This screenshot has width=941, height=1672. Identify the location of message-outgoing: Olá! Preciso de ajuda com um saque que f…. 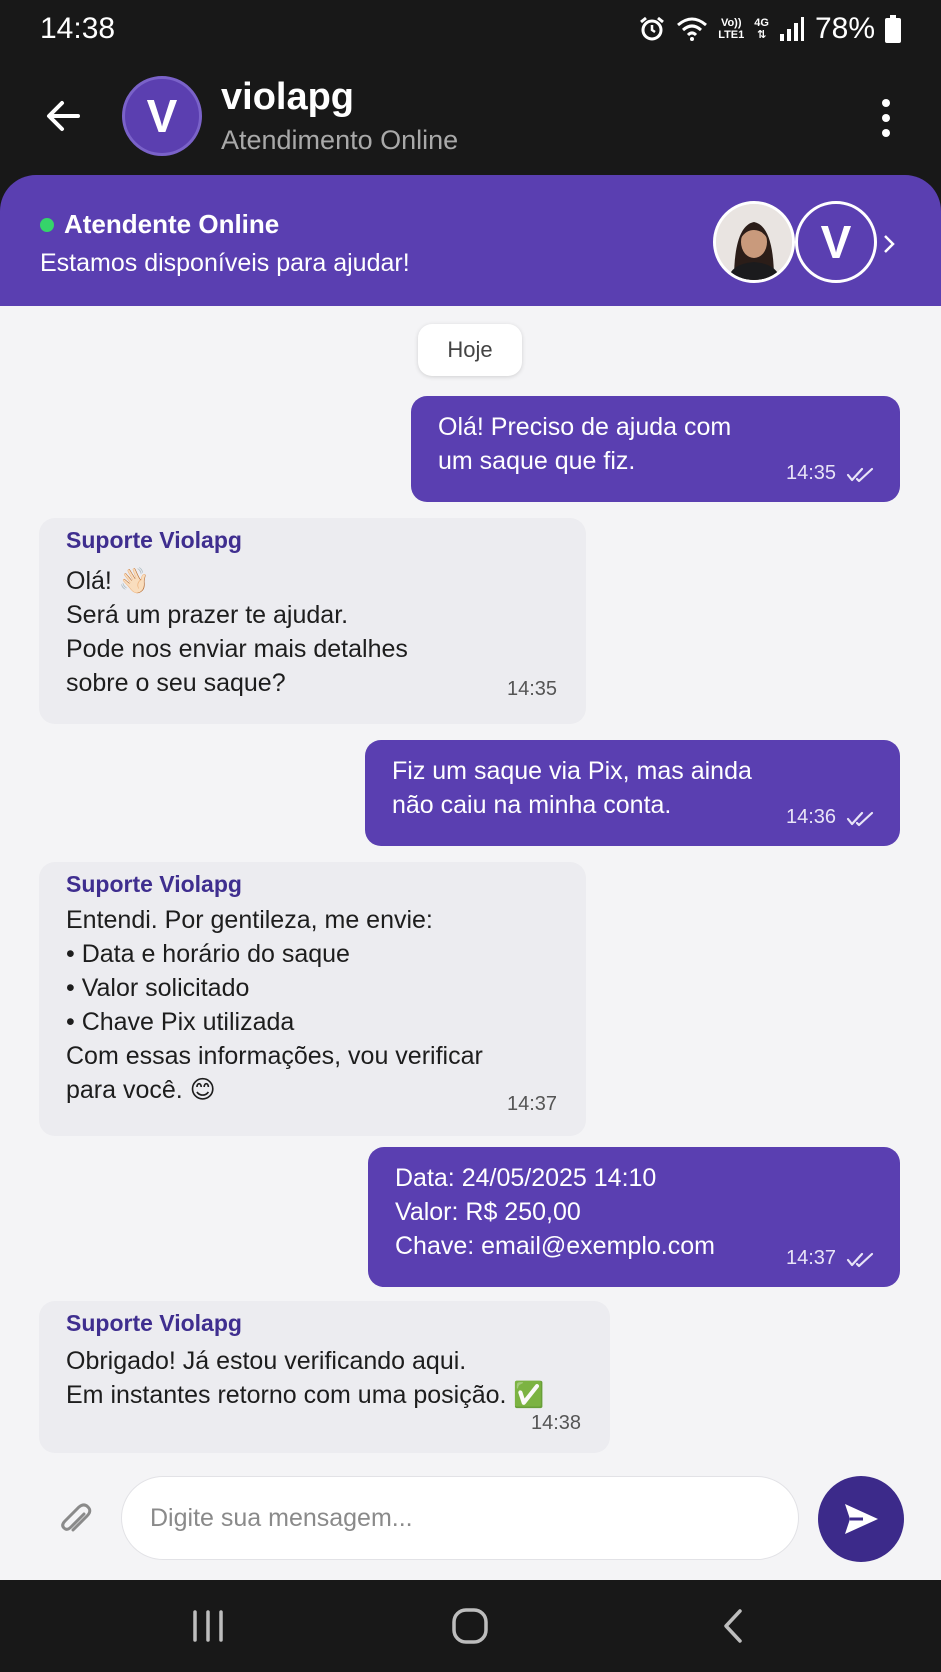
(655, 449).